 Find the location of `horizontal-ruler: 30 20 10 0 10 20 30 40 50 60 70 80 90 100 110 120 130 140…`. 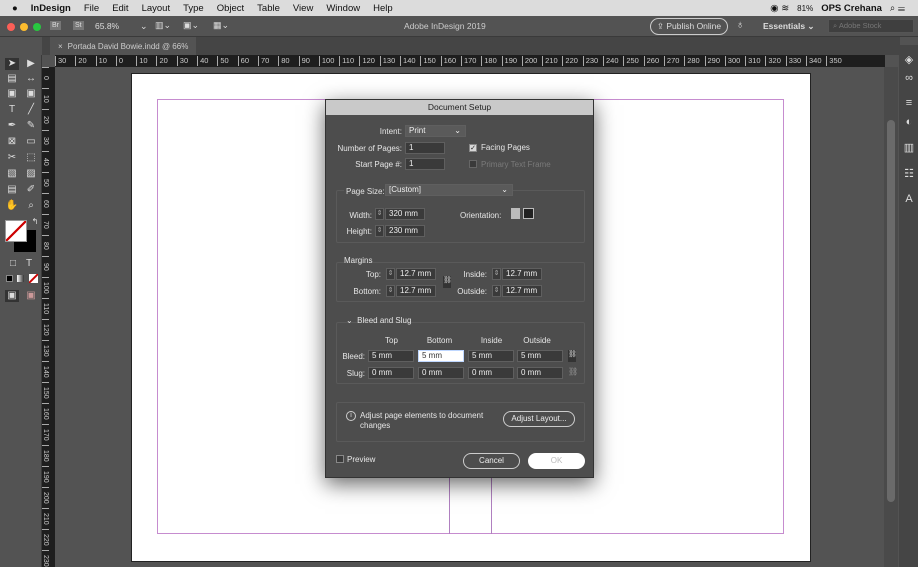

horizontal-ruler: 30 20 10 0 10 20 30 40 50 60 70 80 90 100 110 120 130 140… is located at coordinates (470, 61).